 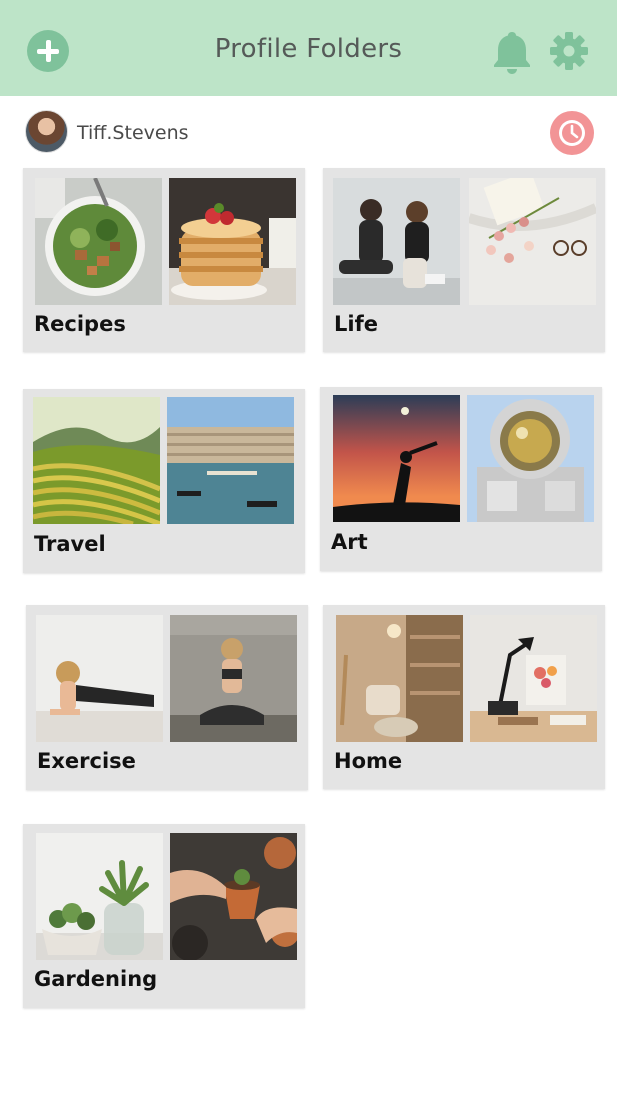 I want to click on astronaut-photo, so click(x=530, y=458).